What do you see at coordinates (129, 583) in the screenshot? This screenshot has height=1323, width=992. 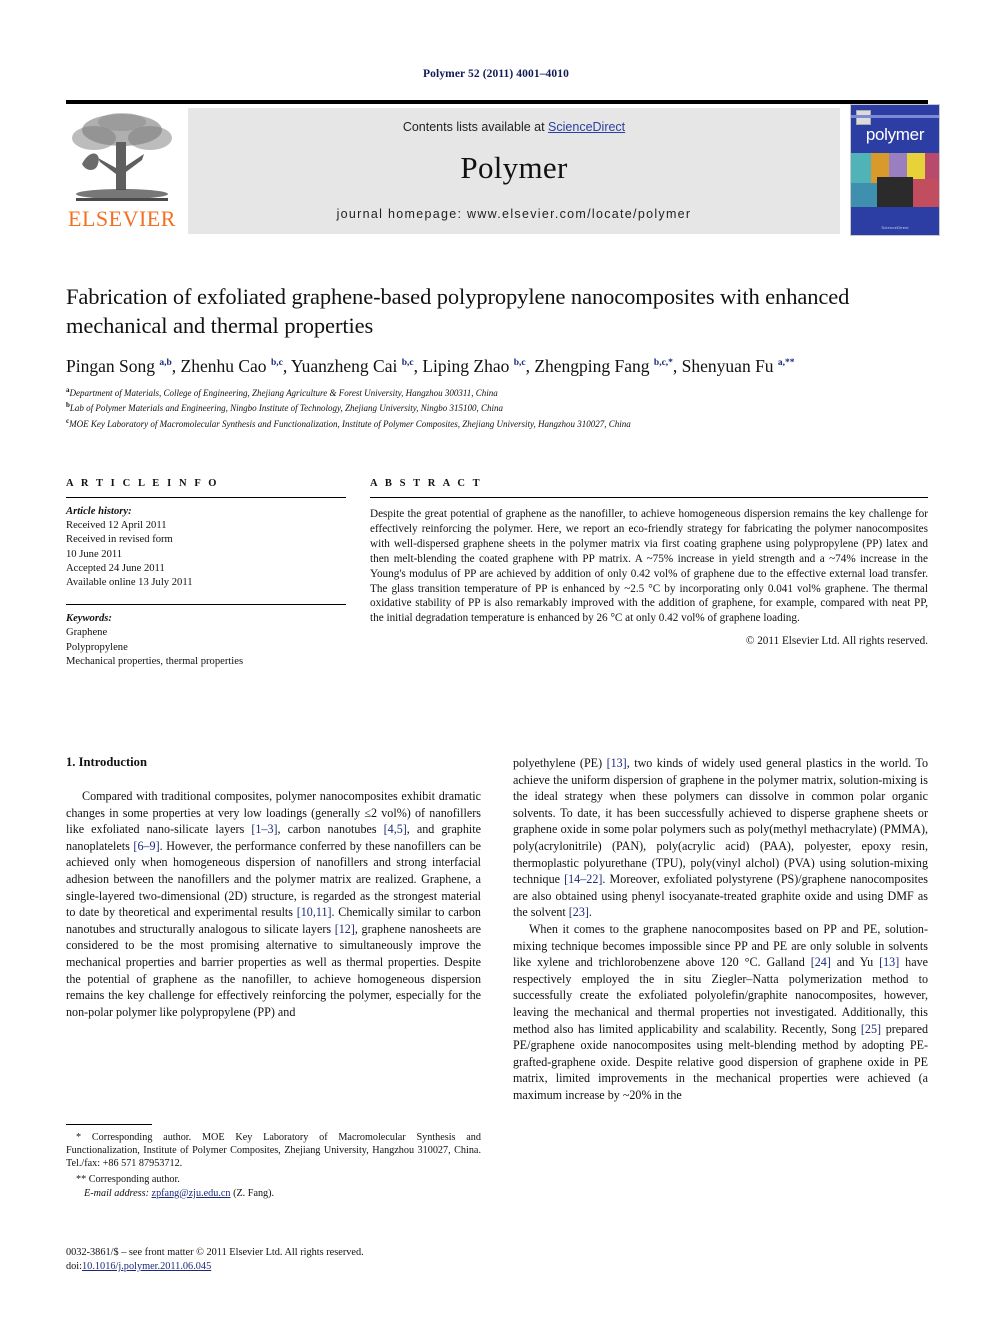 I see `history-item: Available online 13 July 2011` at bounding box center [129, 583].